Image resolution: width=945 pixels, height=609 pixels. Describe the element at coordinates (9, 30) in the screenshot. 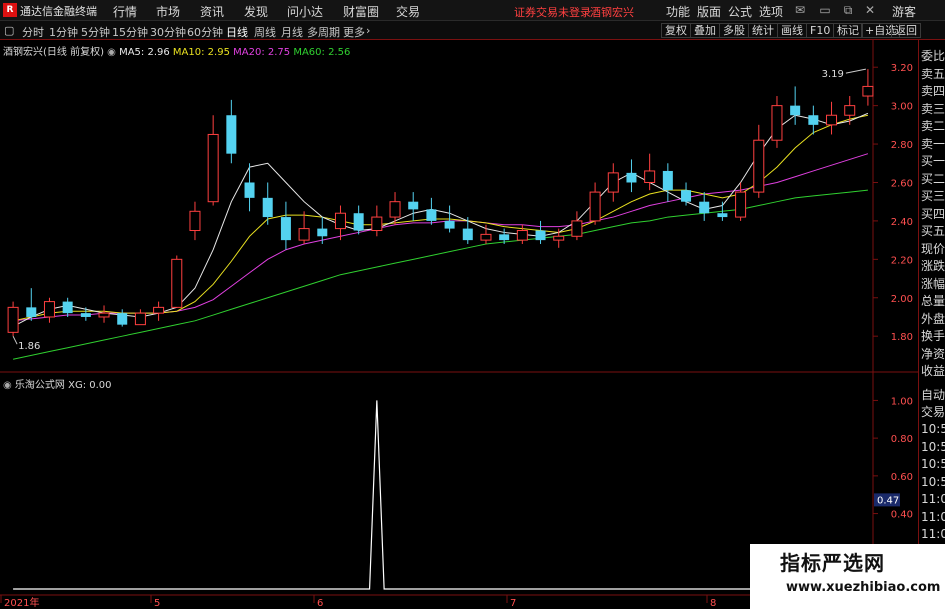

I see `toolbar-menu-icon: ▢` at that location.